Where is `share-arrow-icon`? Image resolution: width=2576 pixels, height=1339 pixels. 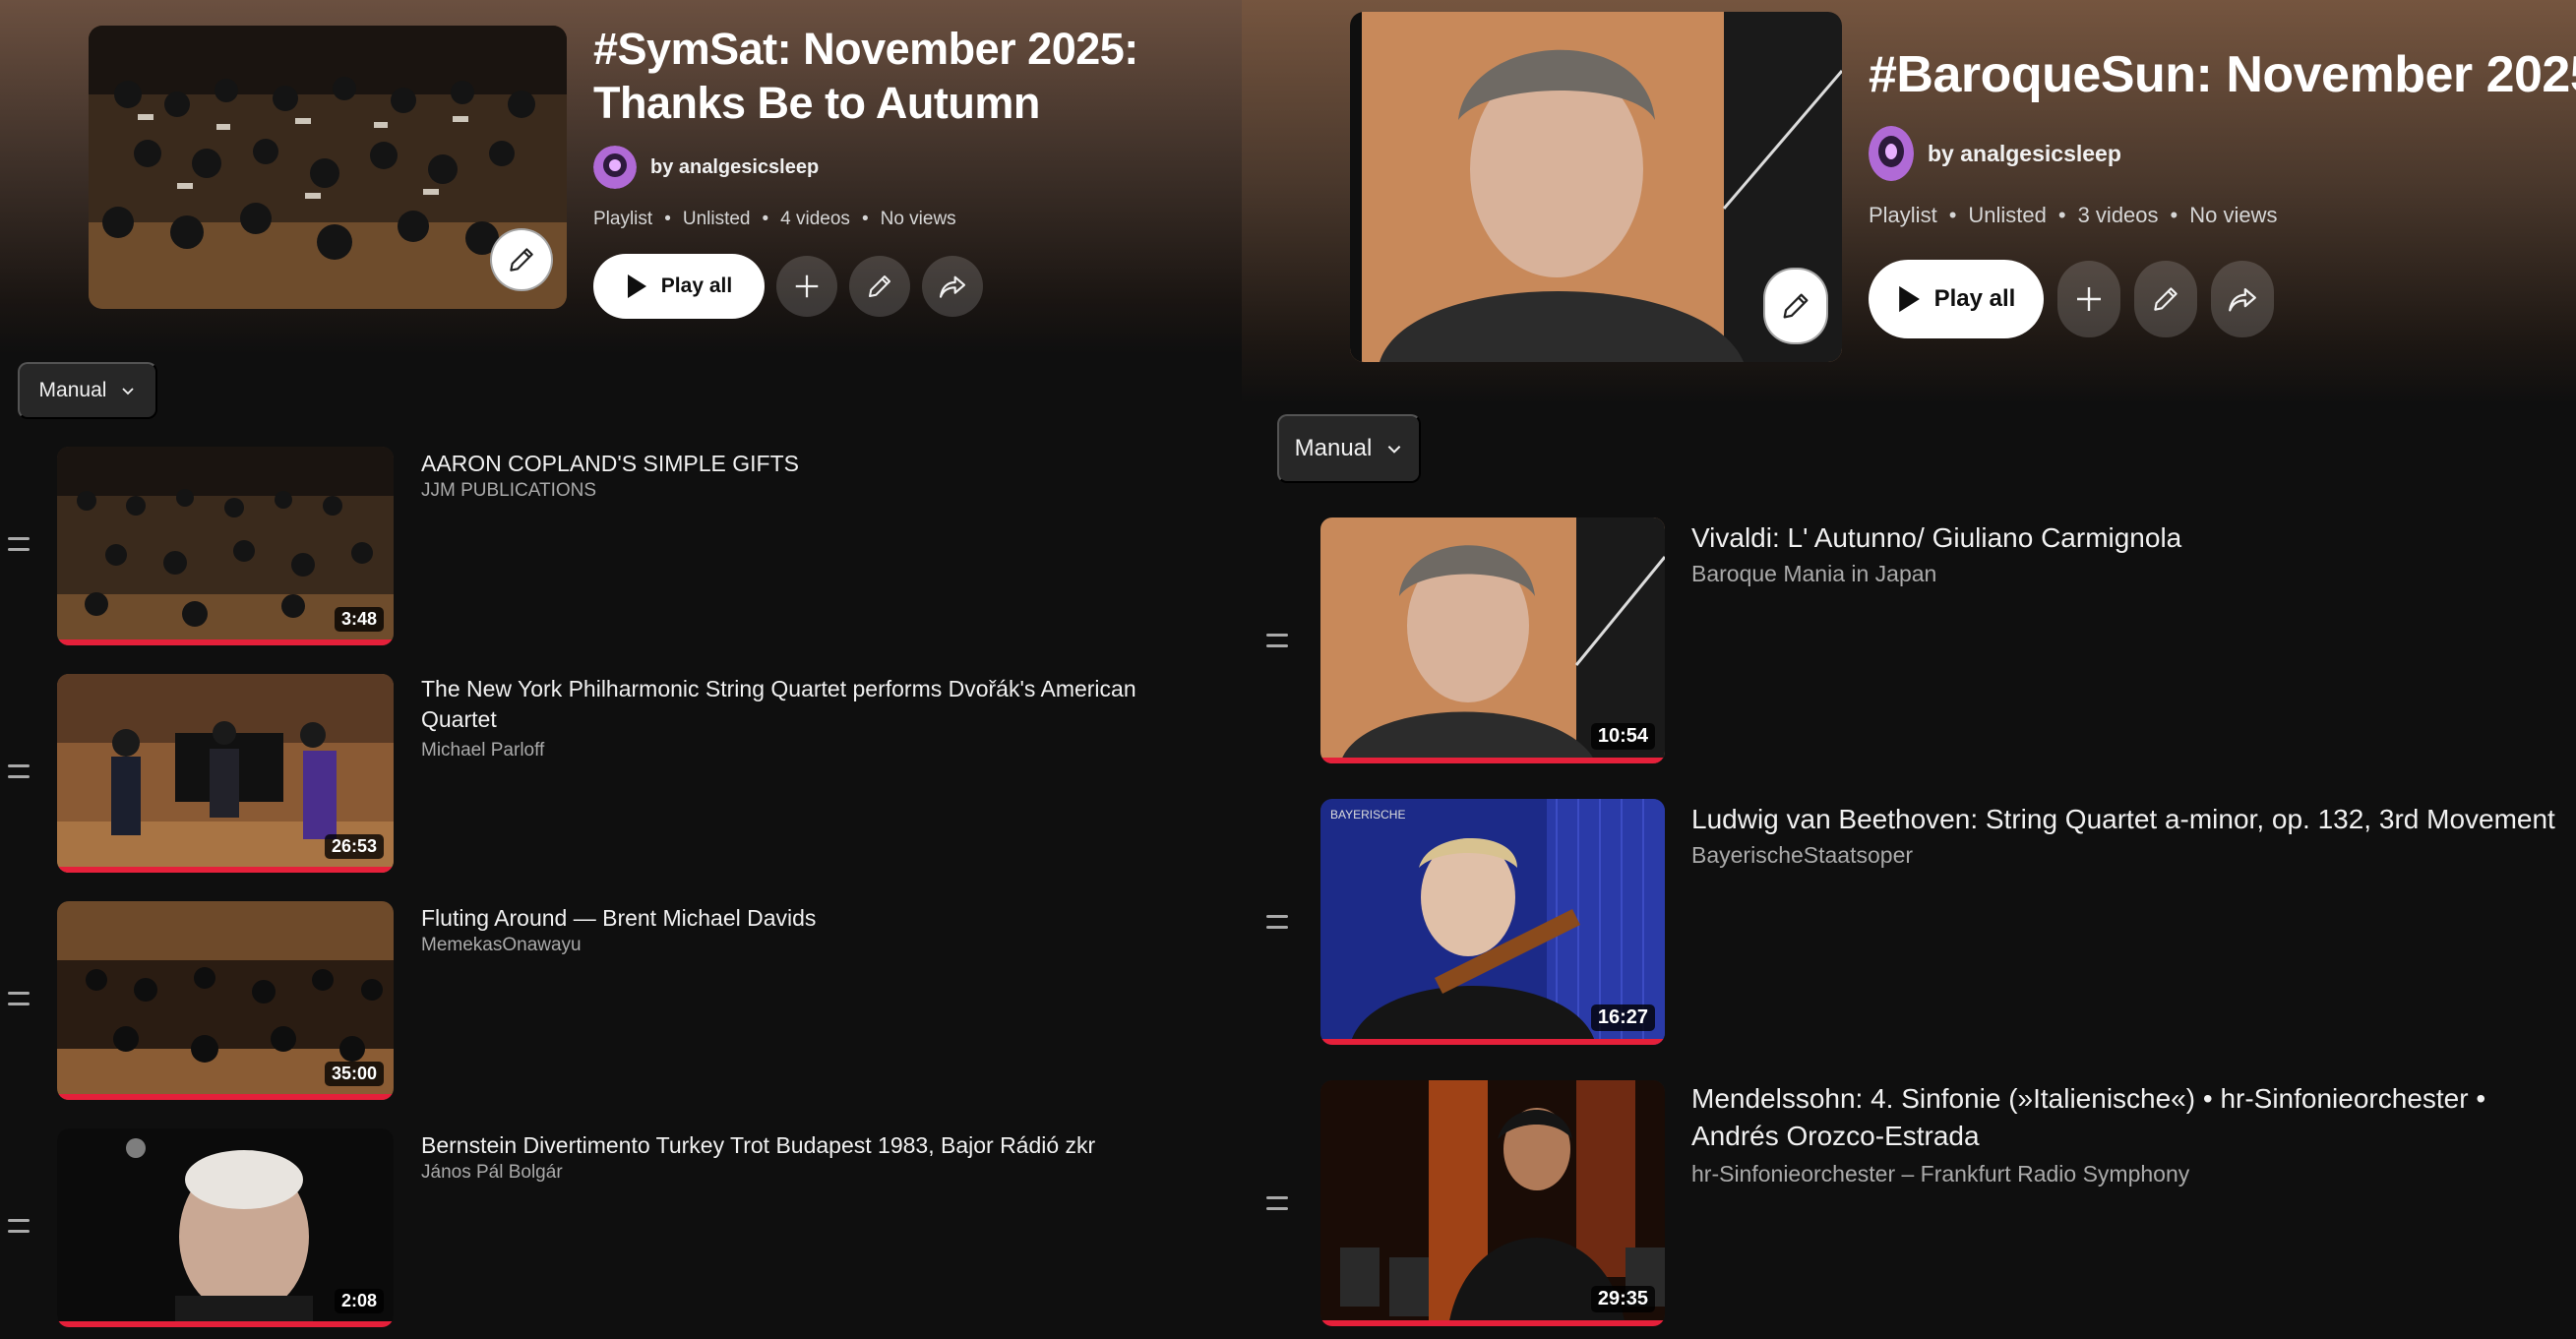
share-arrow-icon is located at coordinates (952, 286).